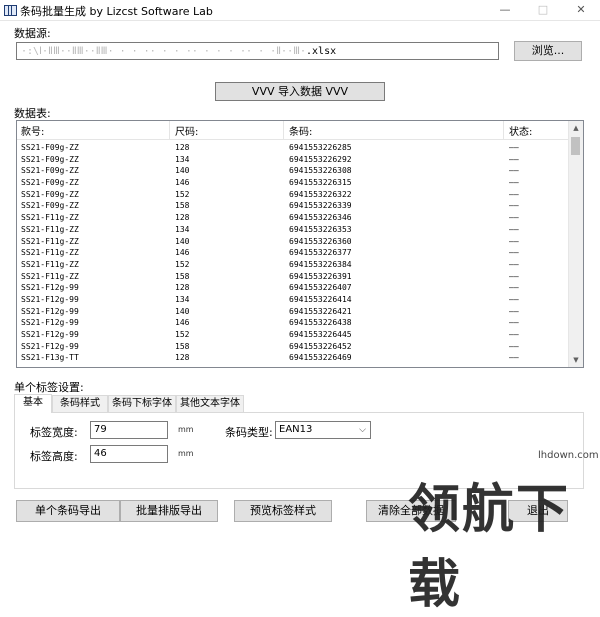 Image resolution: width=600 pixels, height=617 pixels. Describe the element at coordinates (576, 360) in the screenshot. I see `scroll-down-arrow-icon: ▼` at that location.